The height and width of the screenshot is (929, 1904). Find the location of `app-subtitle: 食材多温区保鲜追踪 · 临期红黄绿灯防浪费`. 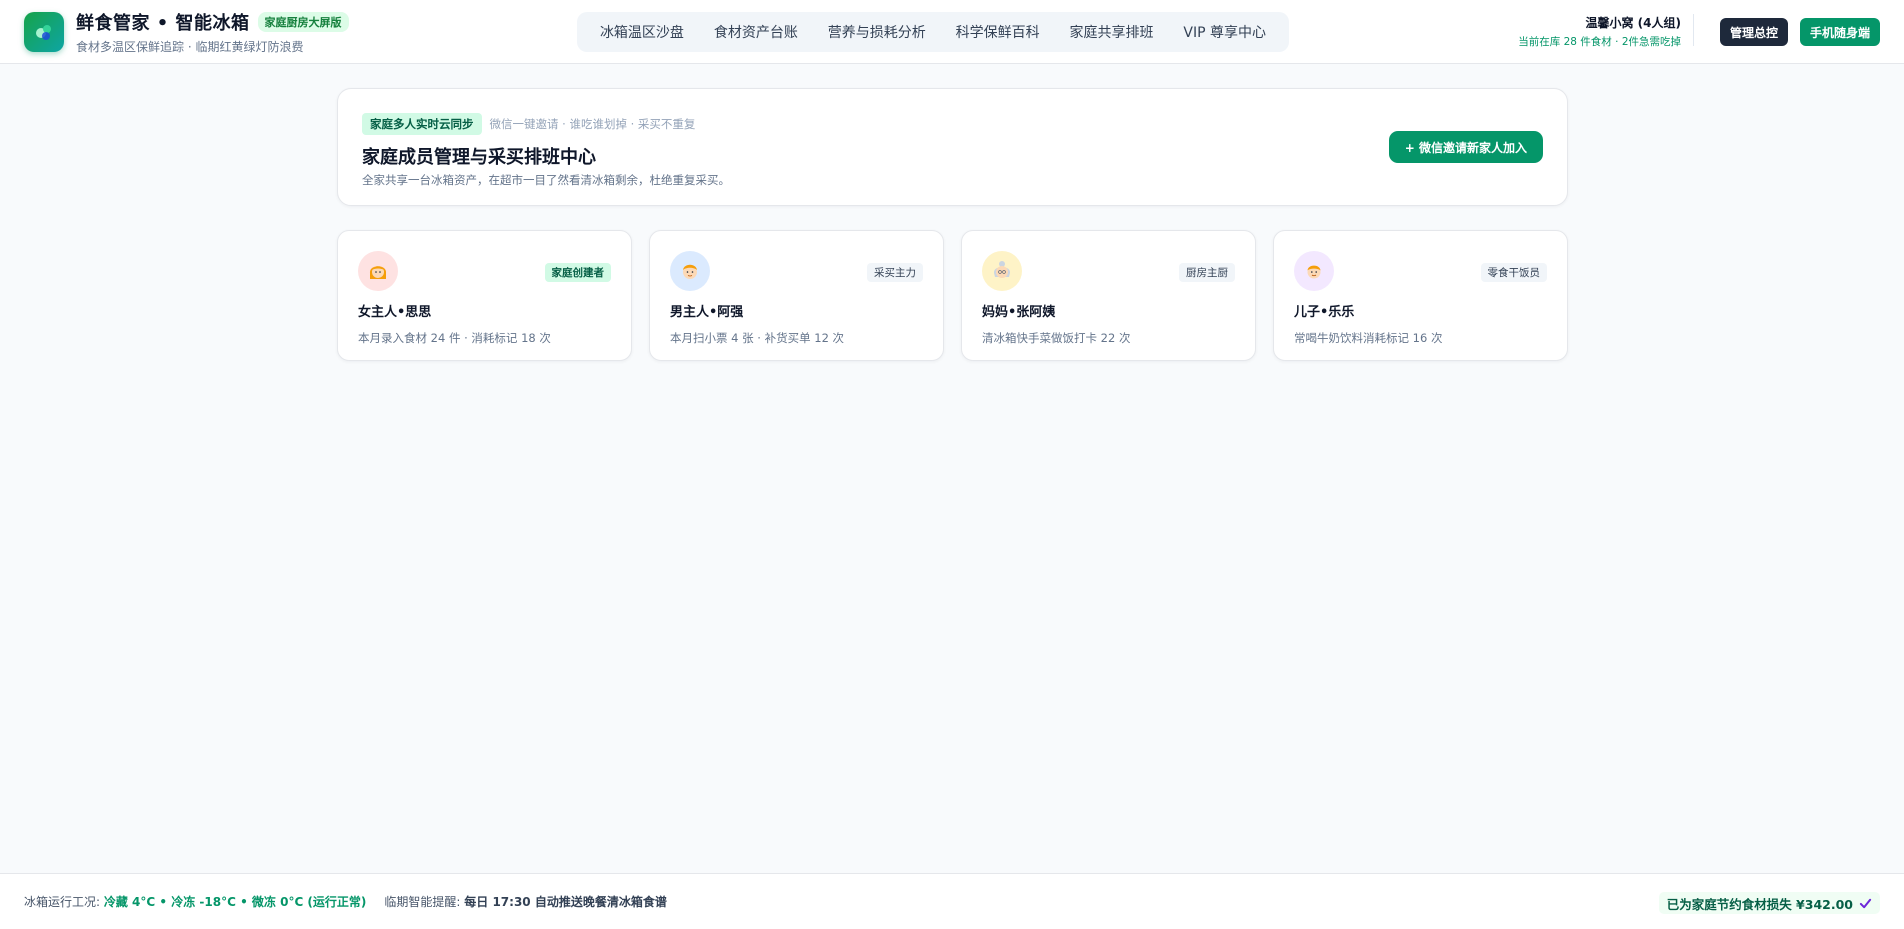

app-subtitle: 食材多温区保鲜追踪 · 临期红黄绿灯防浪费 is located at coordinates (190, 46).